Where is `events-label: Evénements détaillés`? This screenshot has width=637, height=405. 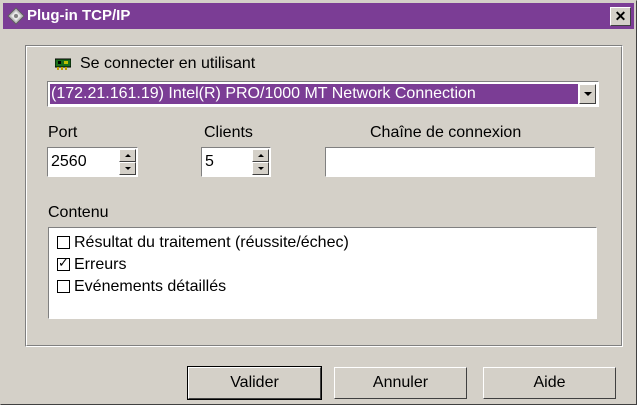
events-label: Evénements détaillés is located at coordinates (150, 286).